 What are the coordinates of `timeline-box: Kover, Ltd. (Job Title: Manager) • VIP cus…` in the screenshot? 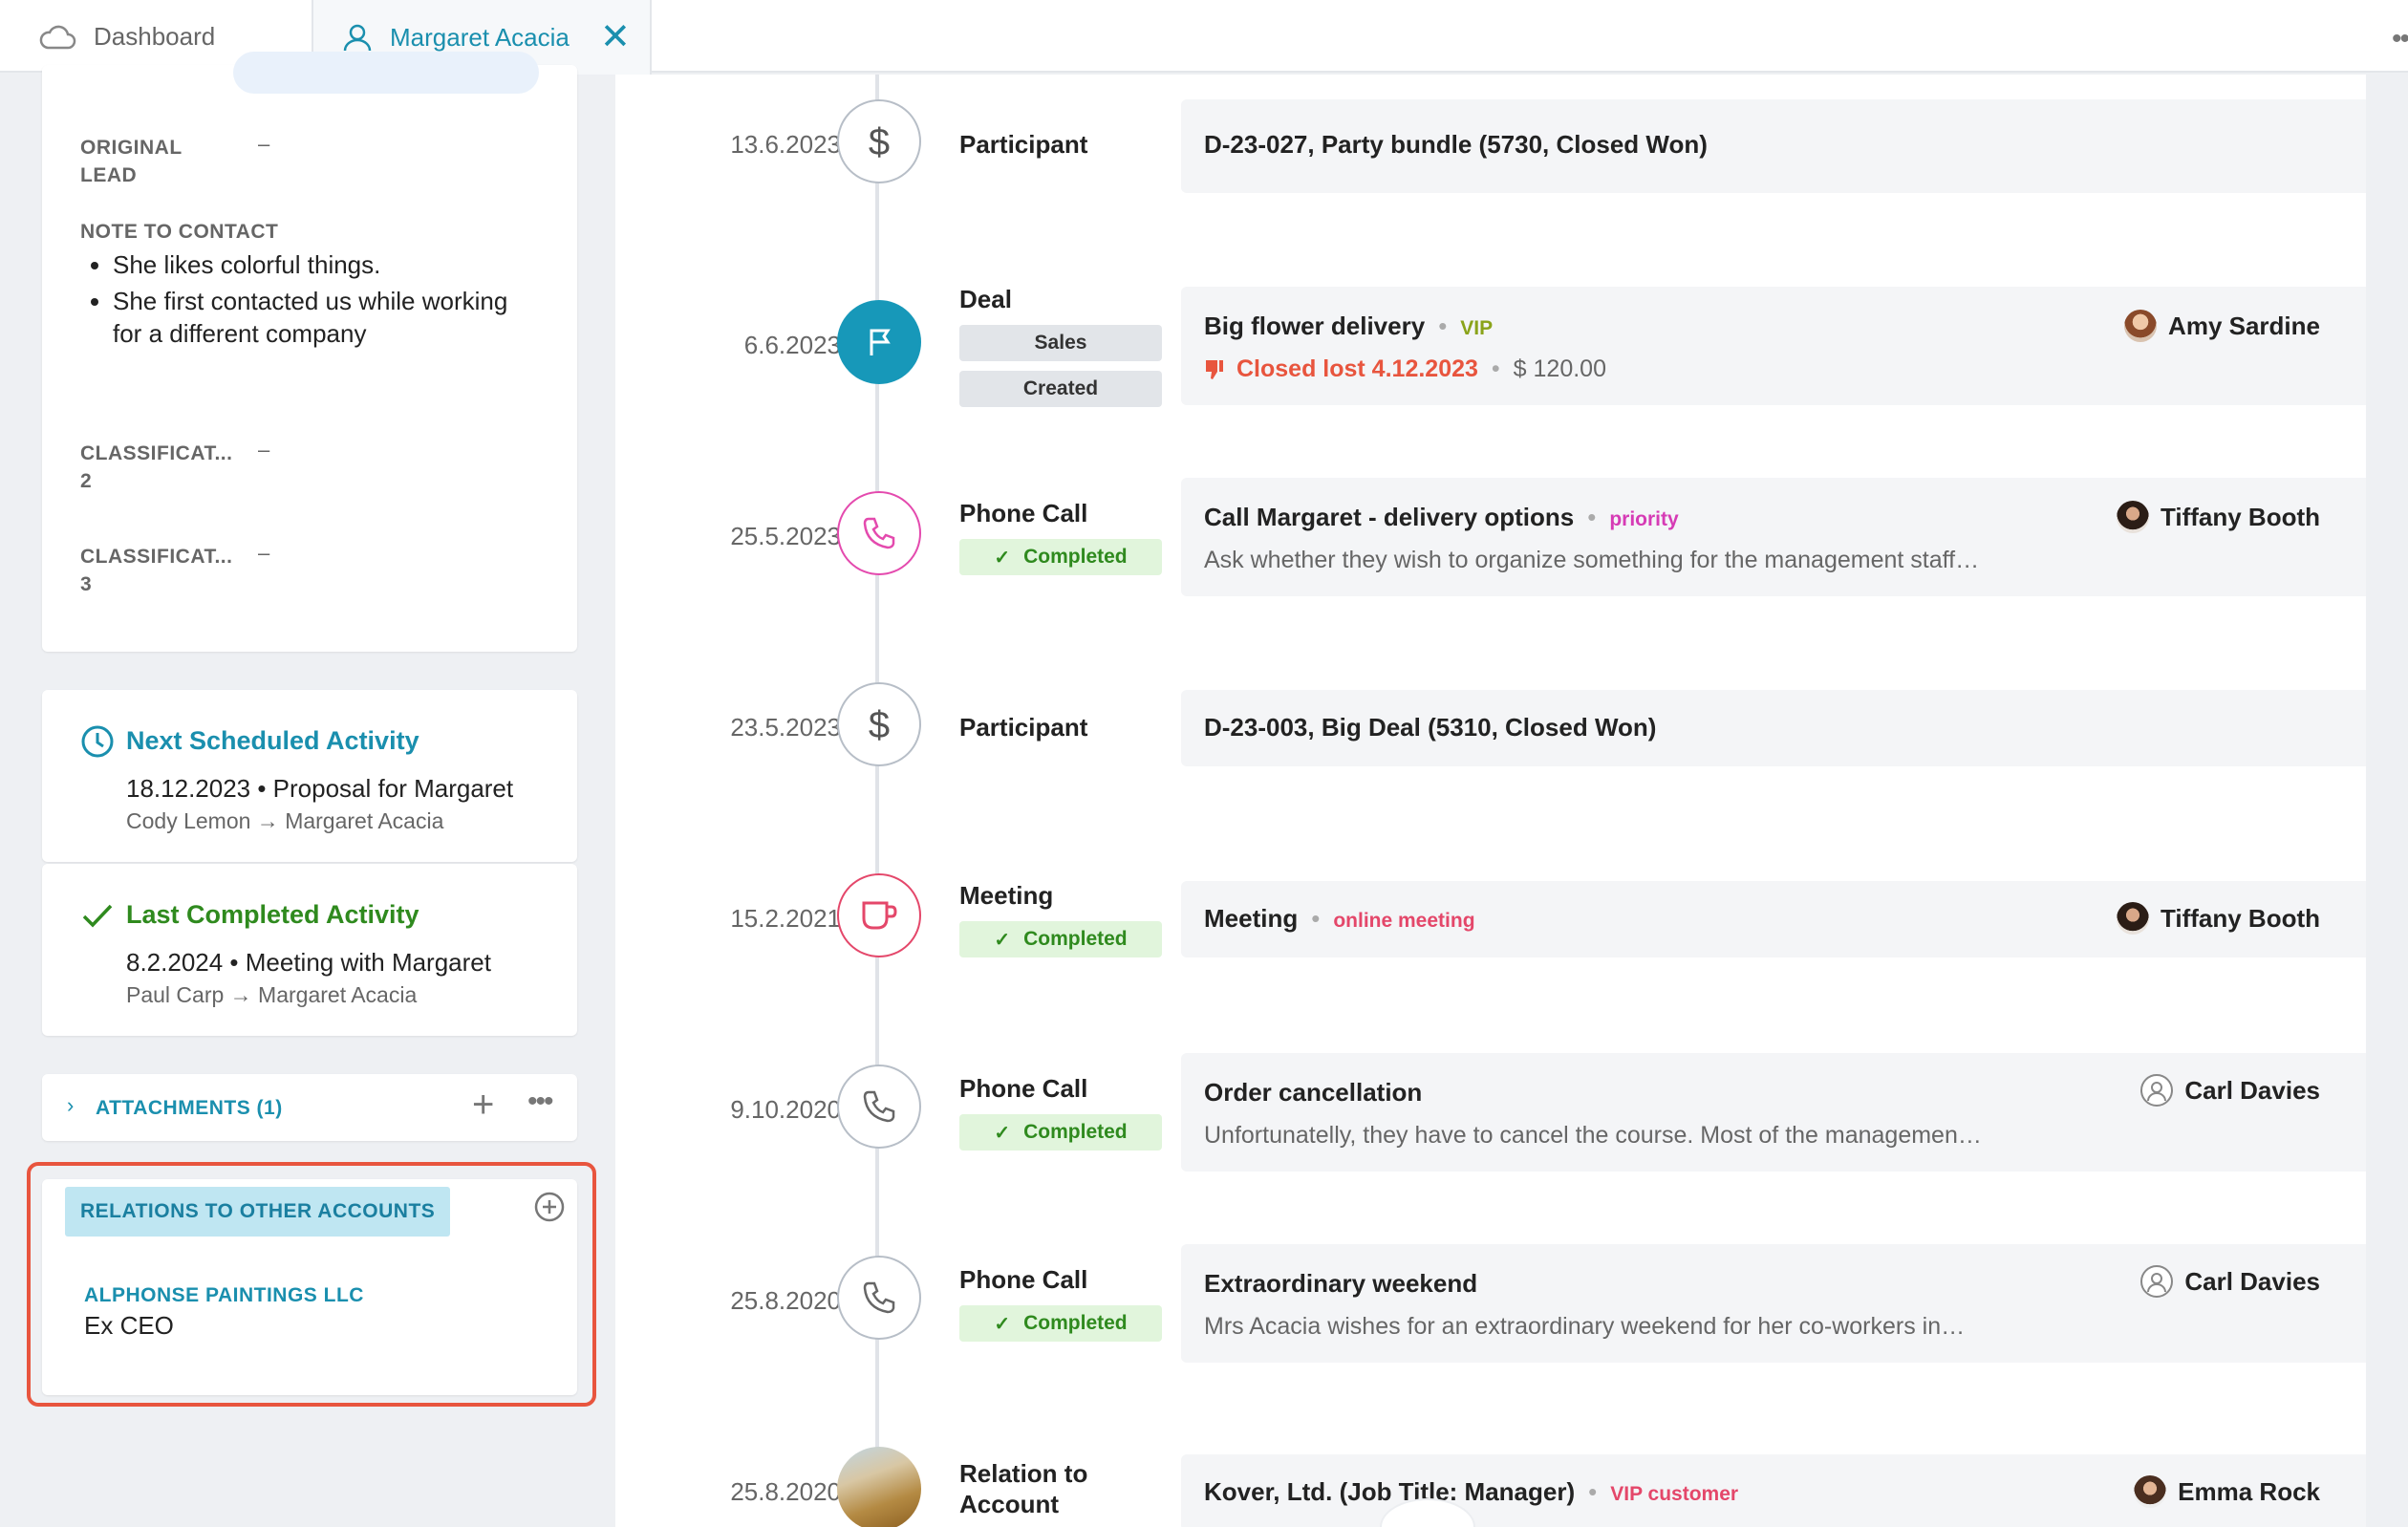 It's located at (1774, 1490).